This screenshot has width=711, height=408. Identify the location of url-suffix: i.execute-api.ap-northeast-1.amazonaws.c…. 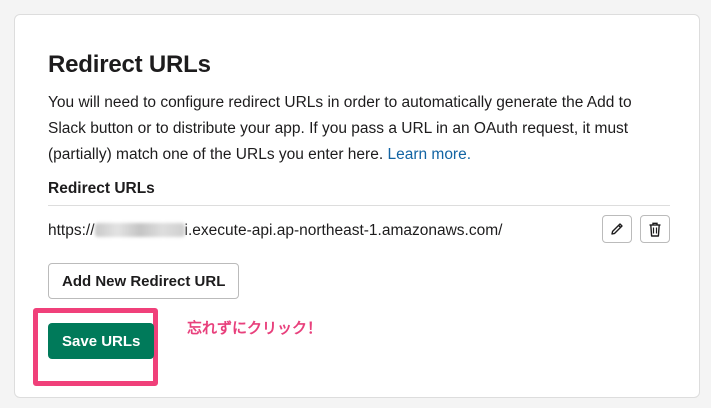
(343, 230).